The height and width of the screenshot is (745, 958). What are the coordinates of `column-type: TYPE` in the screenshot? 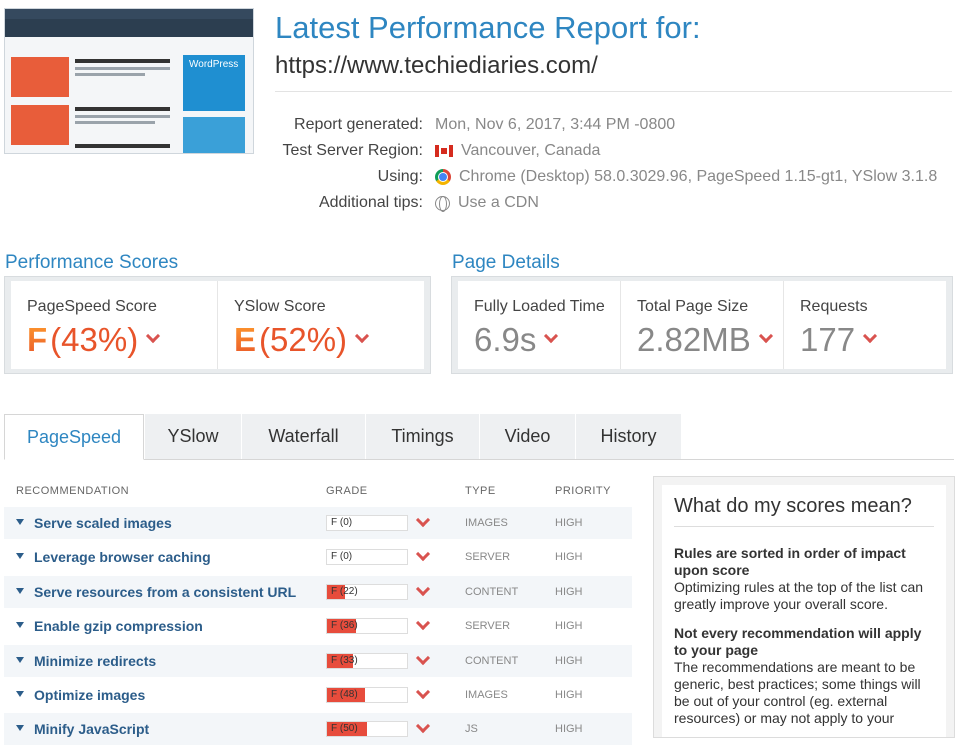 It's located at (480, 491).